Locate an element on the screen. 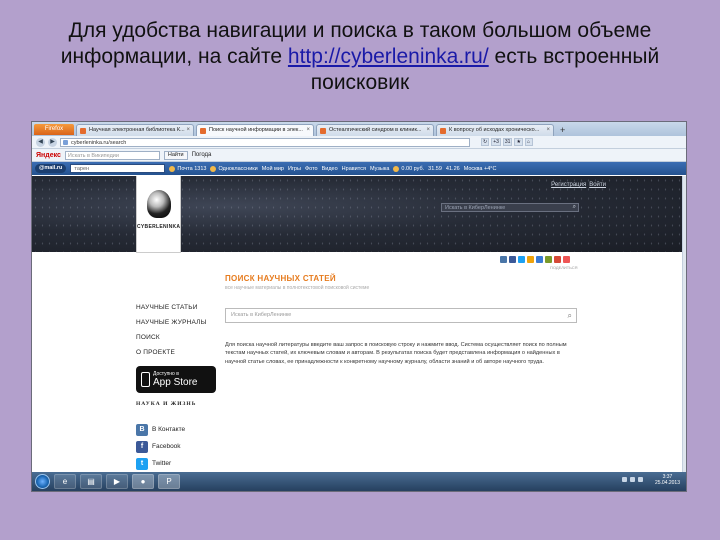 The image size is (720, 540). social-facebook: f Facebook is located at coordinates (160, 446).